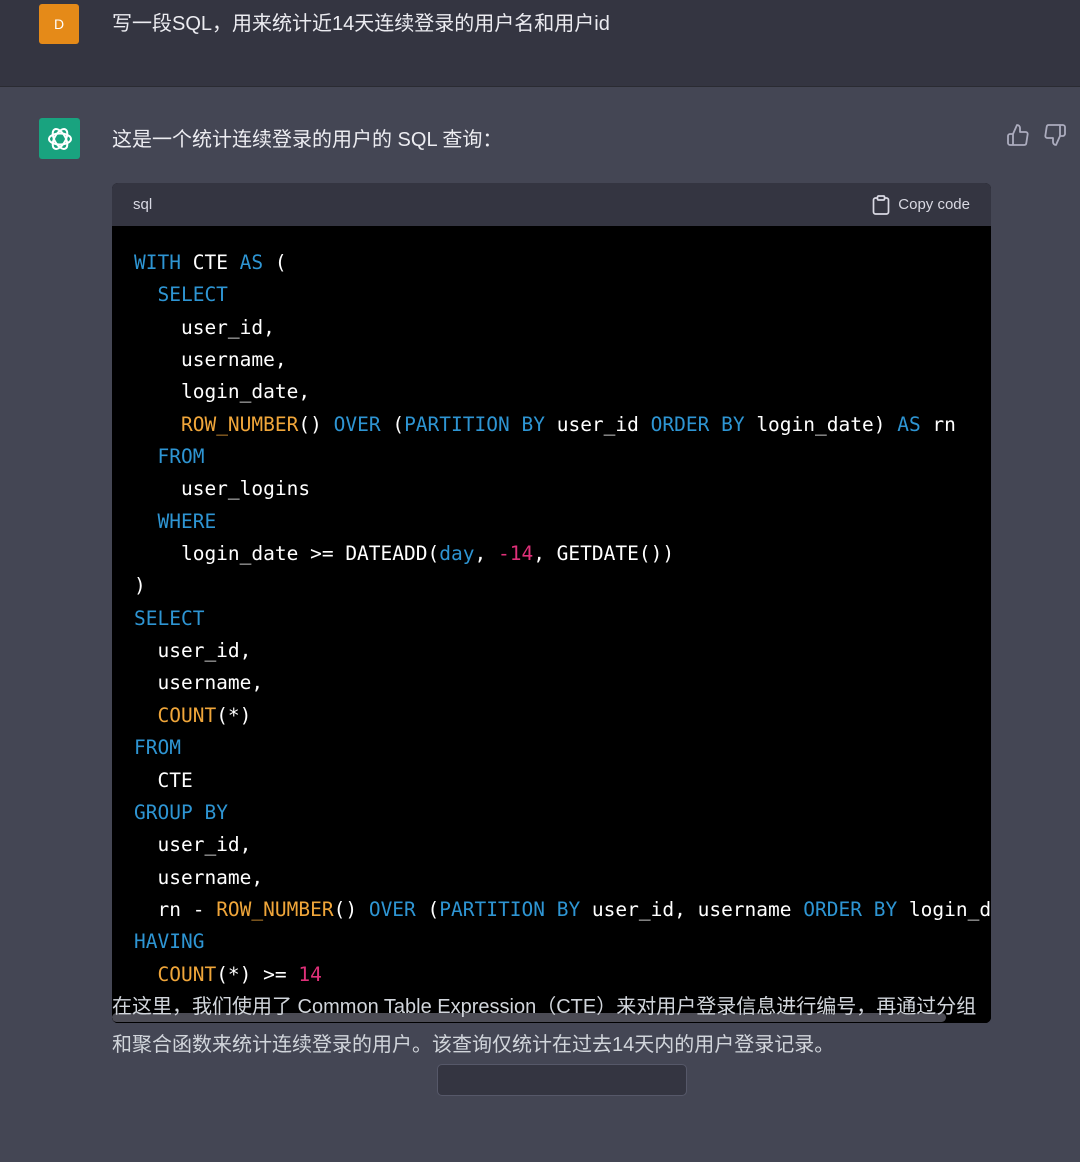 This screenshot has height=1162, width=1080. What do you see at coordinates (257, 974) in the screenshot?
I see `code-token: (*) >=` at bounding box center [257, 974].